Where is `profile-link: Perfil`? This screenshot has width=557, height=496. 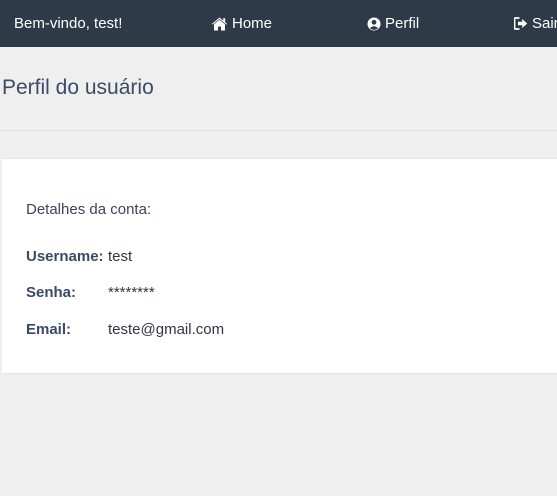
profile-link: Perfil is located at coordinates (393, 23).